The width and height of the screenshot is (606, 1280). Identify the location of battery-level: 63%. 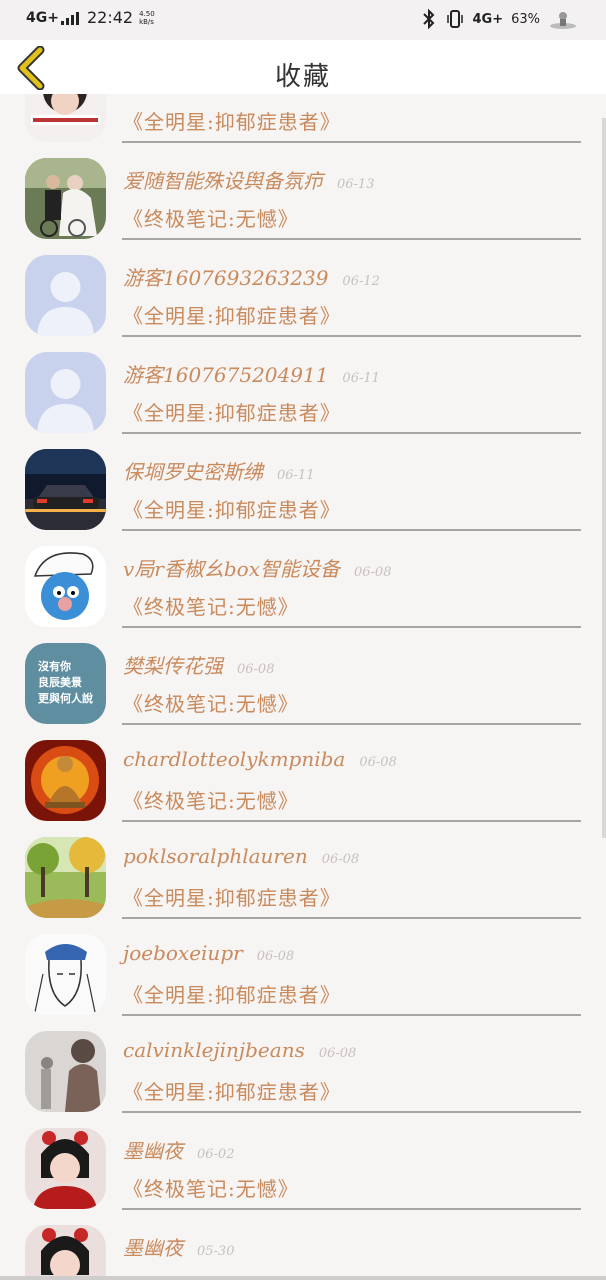
(525, 19).